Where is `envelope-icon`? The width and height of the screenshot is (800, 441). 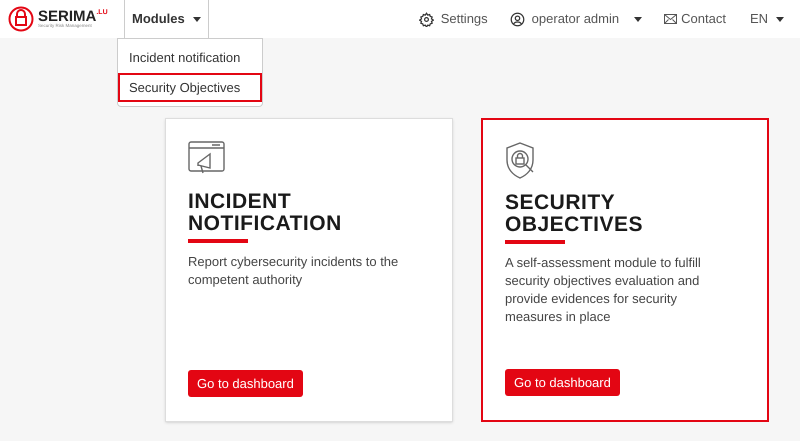
envelope-icon is located at coordinates (671, 19).